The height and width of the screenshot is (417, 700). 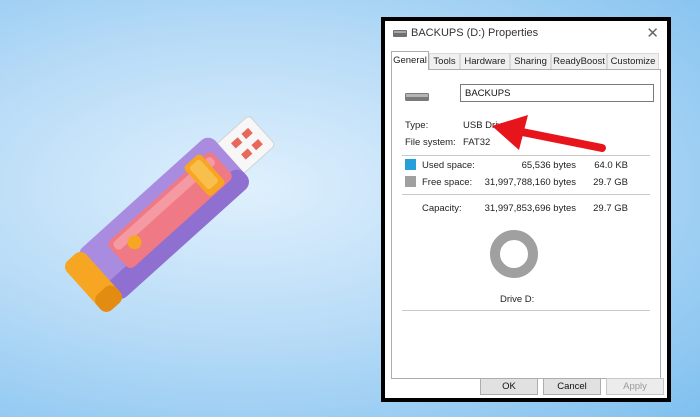 I want to click on ok-button: OK, so click(x=509, y=386).